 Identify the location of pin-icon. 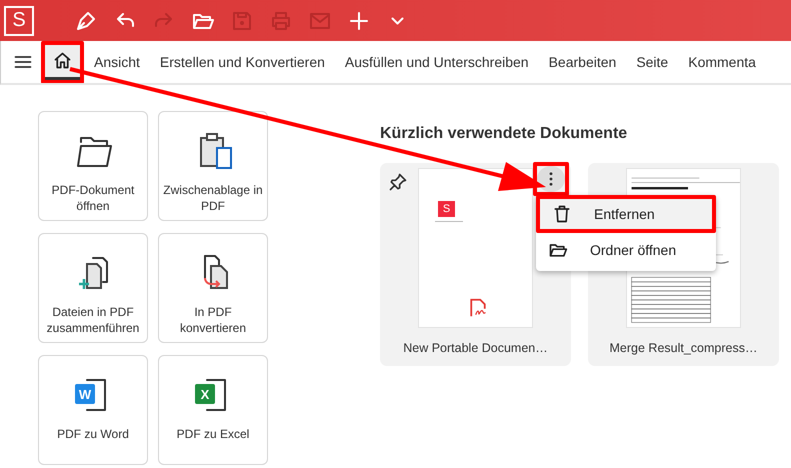
(398, 182).